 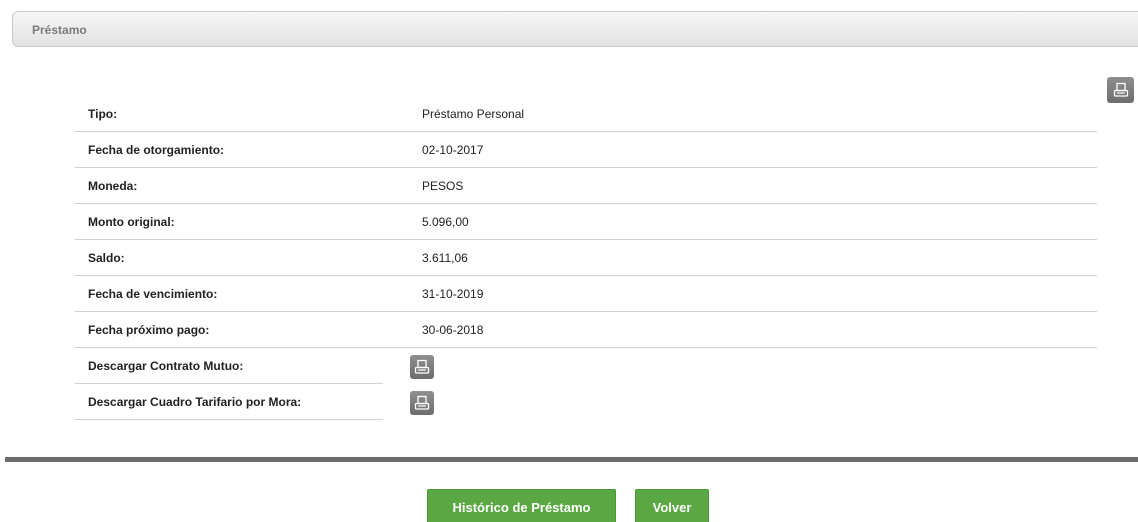 What do you see at coordinates (453, 150) in the screenshot?
I see `detail-value: 02-10-2017` at bounding box center [453, 150].